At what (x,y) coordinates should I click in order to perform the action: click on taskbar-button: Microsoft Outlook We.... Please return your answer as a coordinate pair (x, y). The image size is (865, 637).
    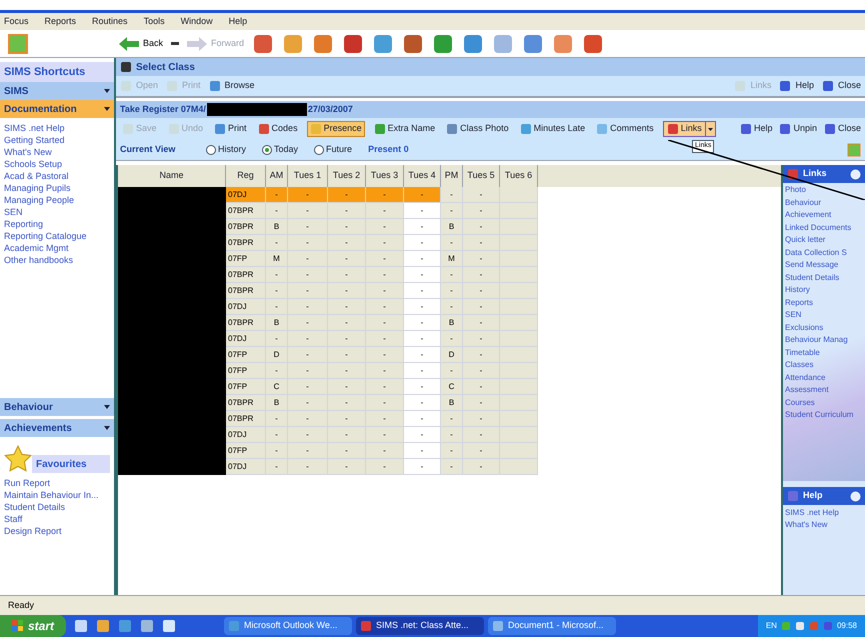
    Looking at the image, I should click on (288, 626).